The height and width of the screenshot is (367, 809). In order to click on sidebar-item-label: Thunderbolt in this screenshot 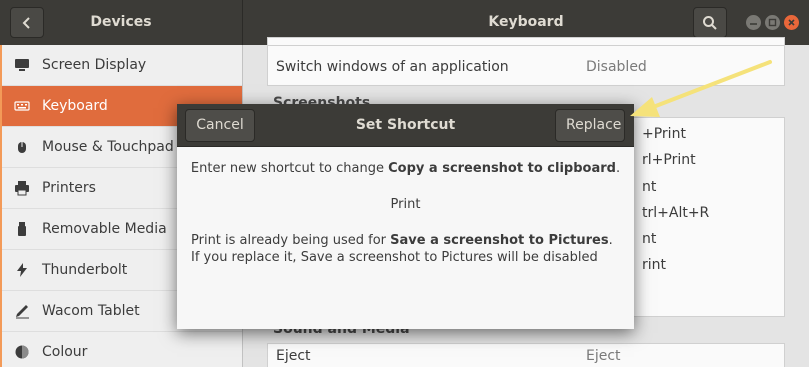, I will do `click(85, 270)`.